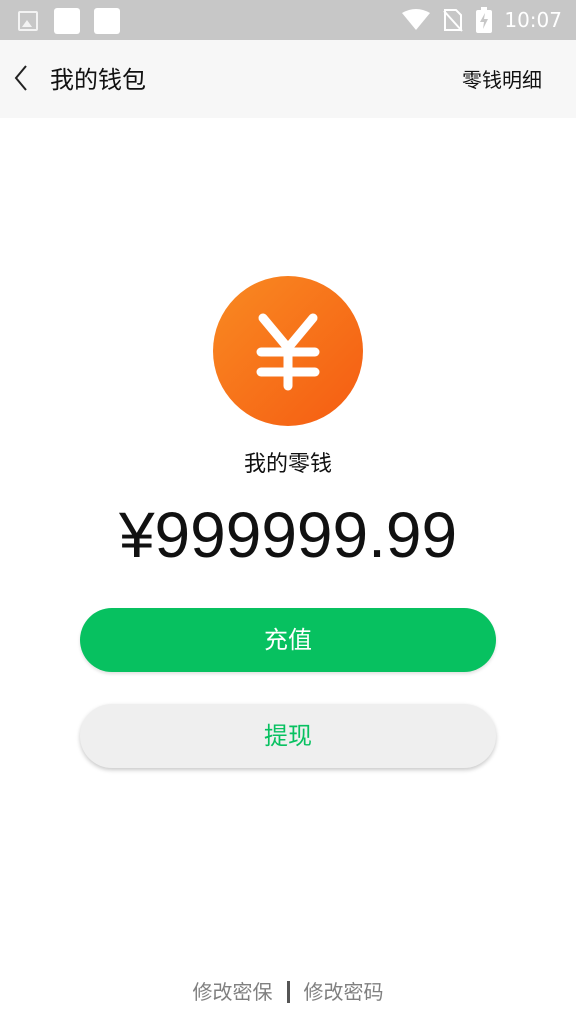 The height and width of the screenshot is (1024, 576). What do you see at coordinates (288, 640) in the screenshot?
I see `recharge-button: 充值` at bounding box center [288, 640].